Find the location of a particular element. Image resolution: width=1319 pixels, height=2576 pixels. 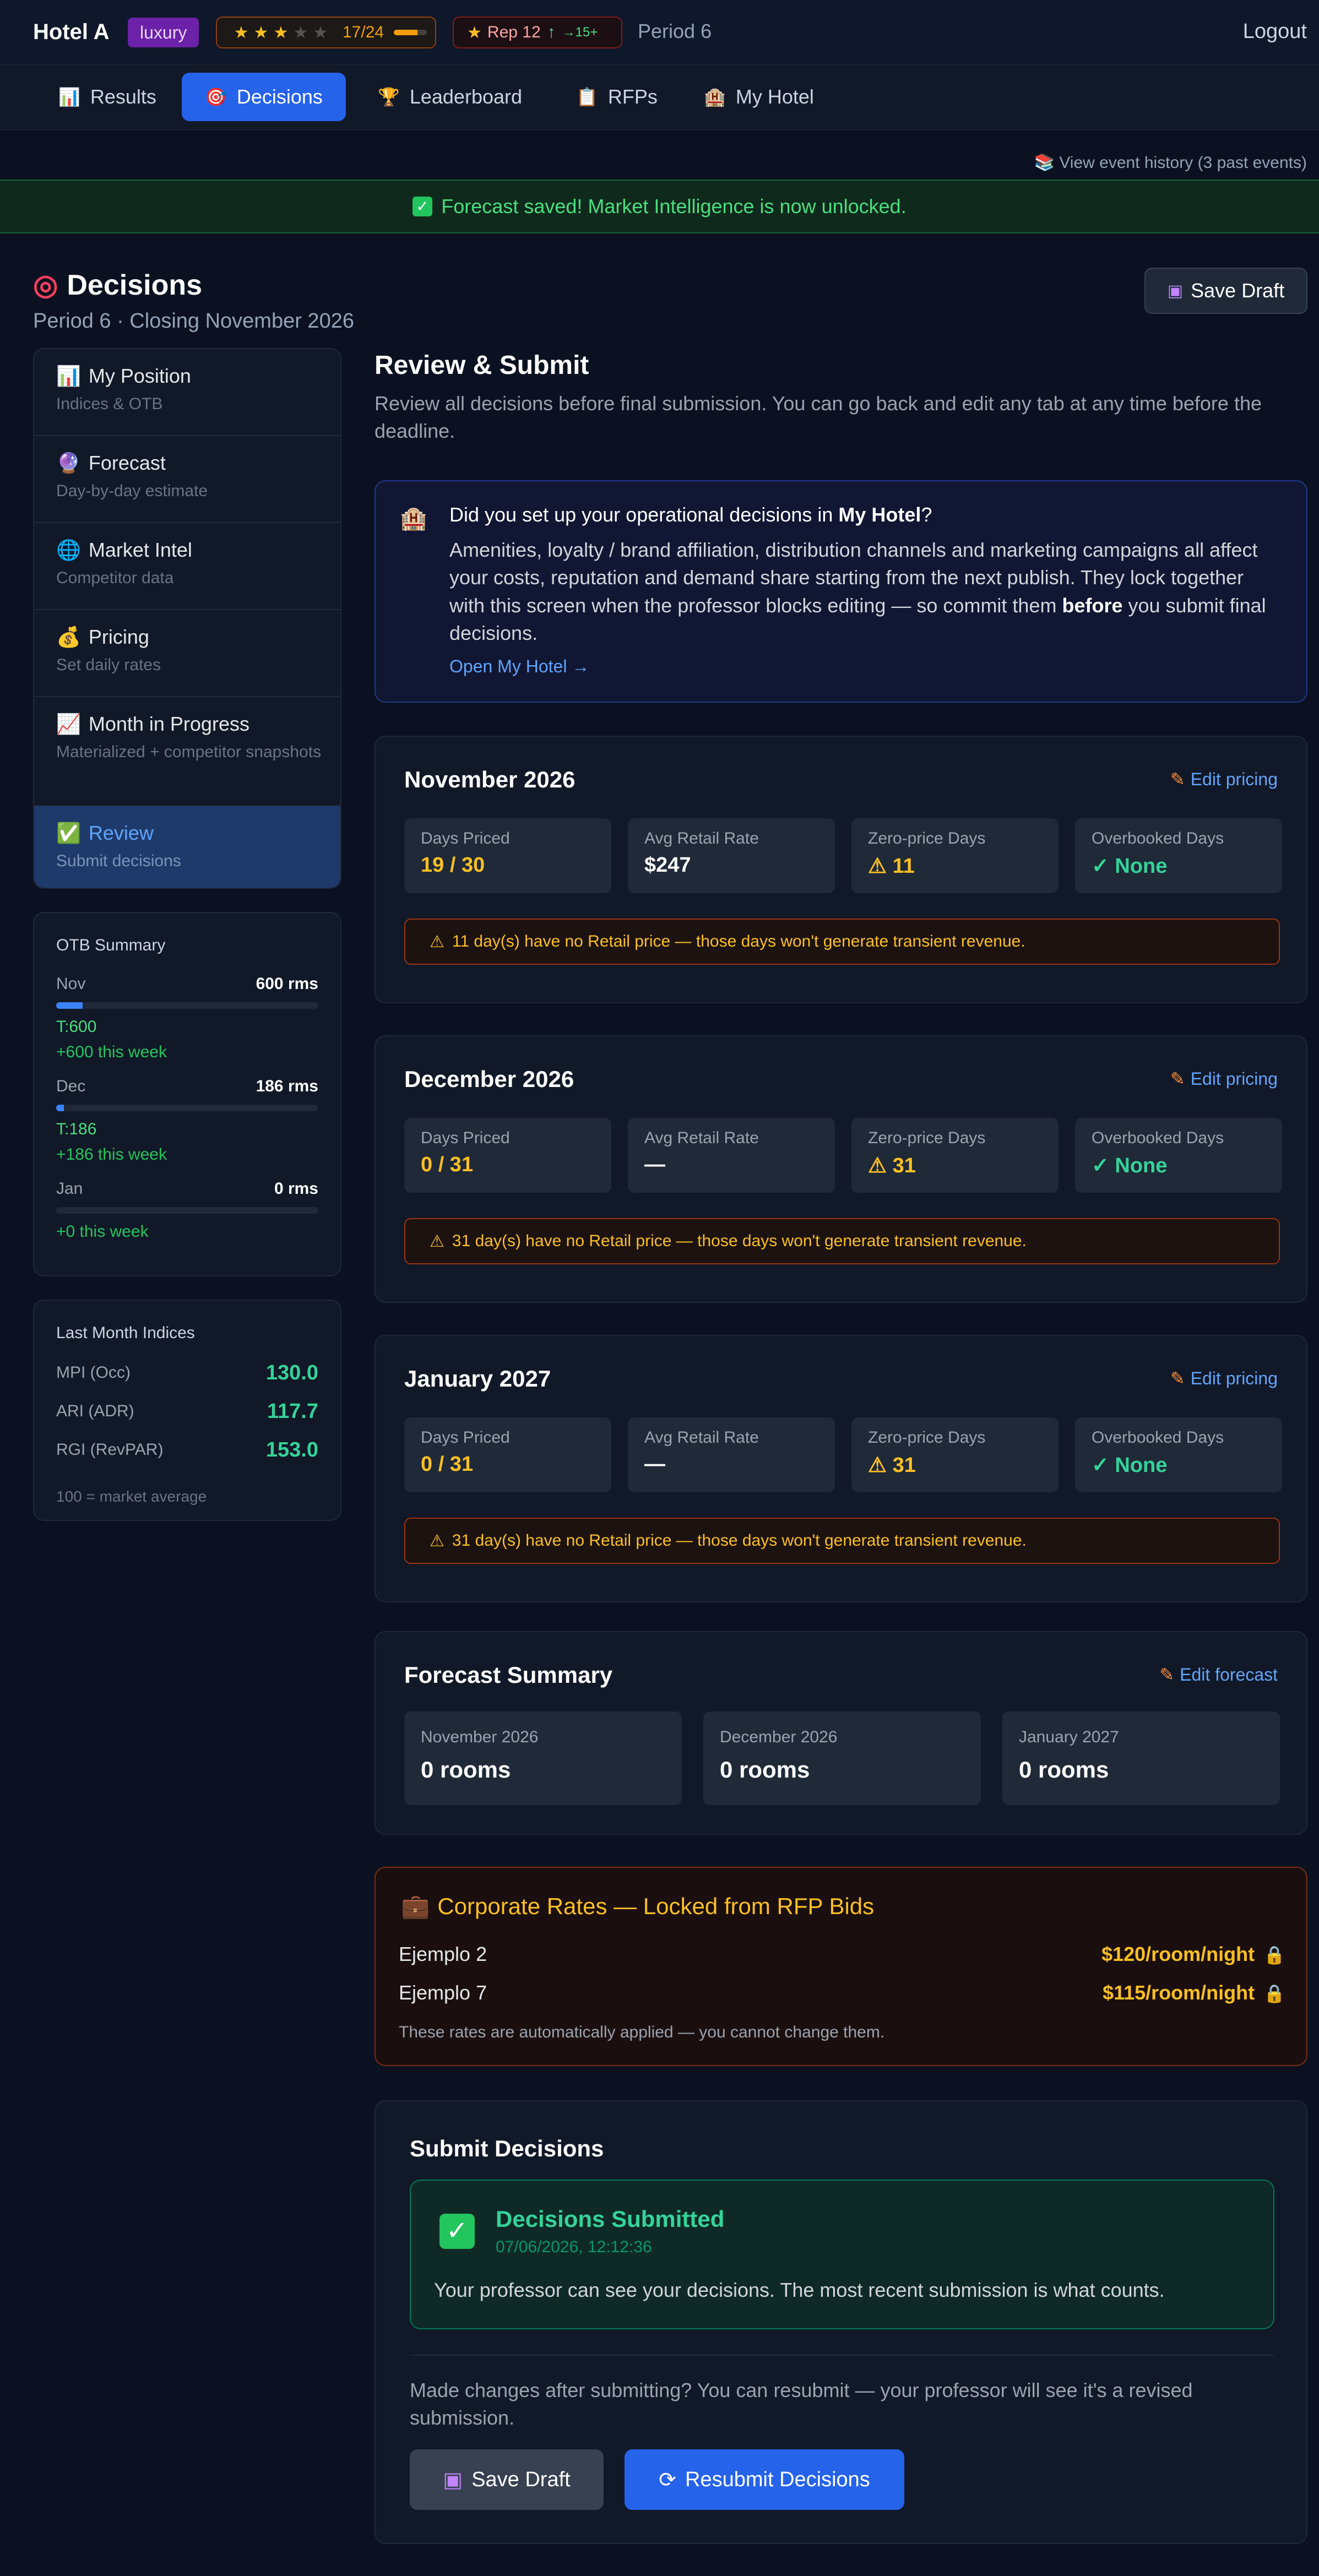

tab-label: Results is located at coordinates (123, 96).